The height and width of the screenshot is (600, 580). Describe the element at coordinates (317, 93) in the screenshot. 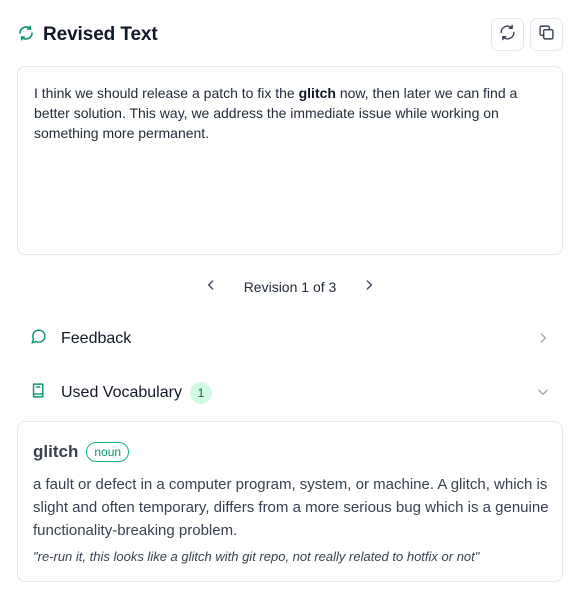

I see `highlighted-vocab-word: glitch` at that location.